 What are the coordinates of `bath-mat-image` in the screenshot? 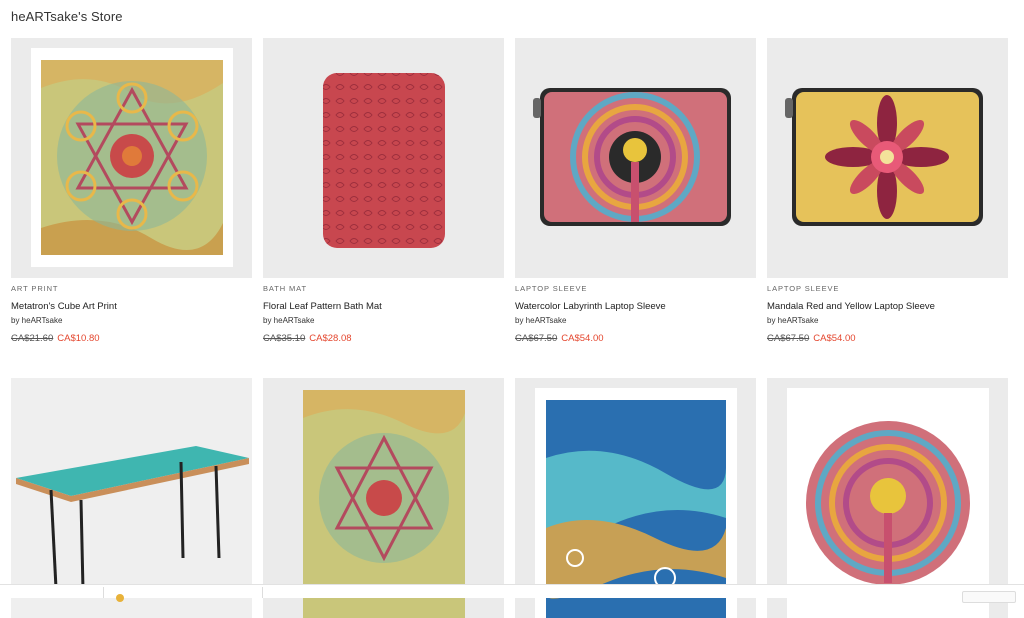 It's located at (384, 160).